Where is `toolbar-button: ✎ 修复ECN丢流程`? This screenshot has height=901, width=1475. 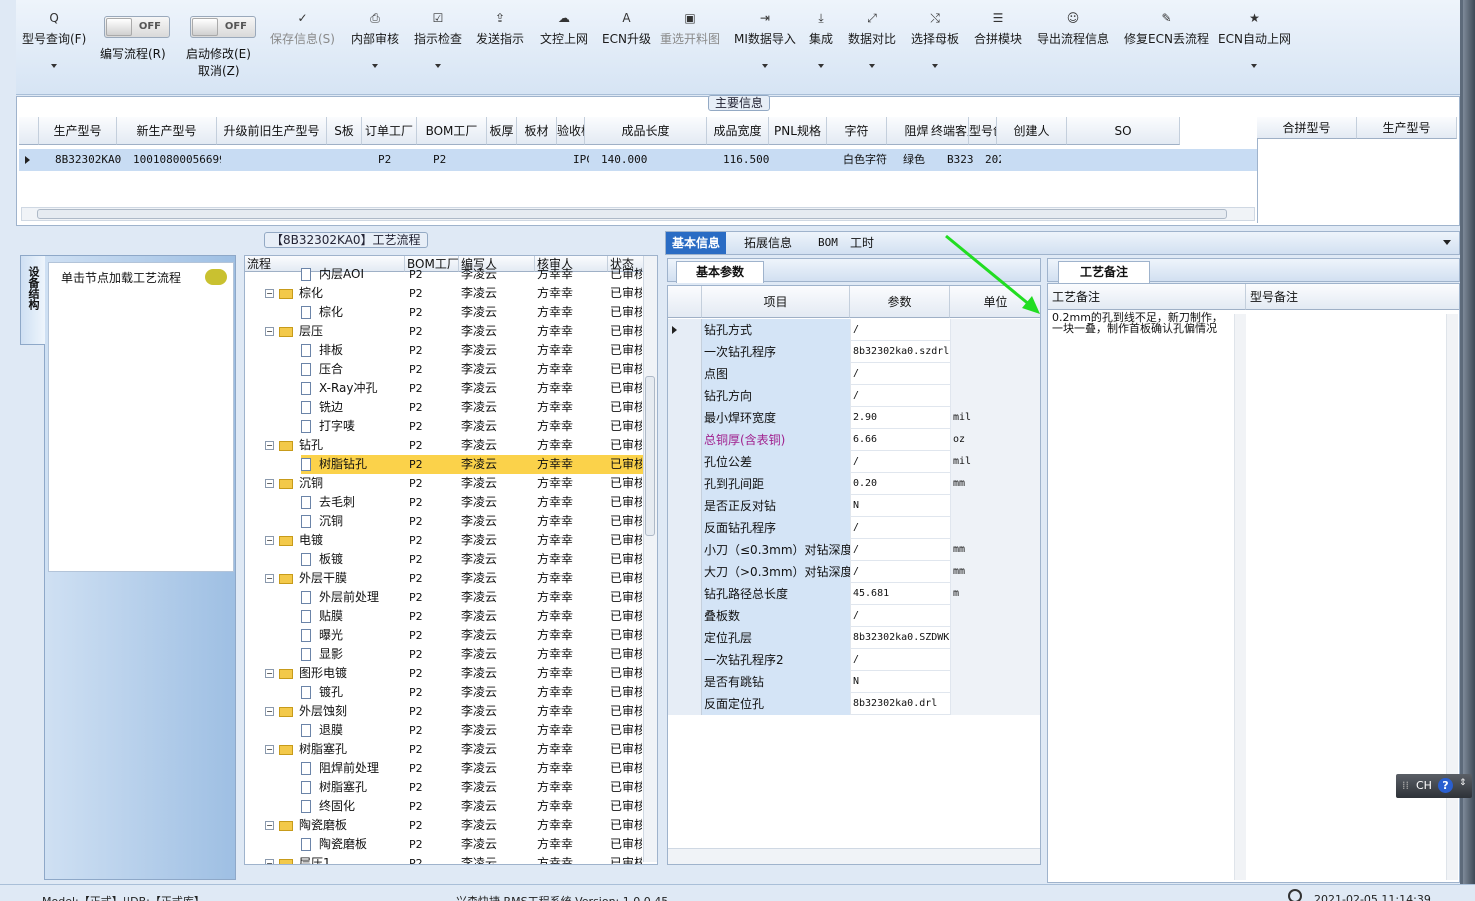 toolbar-button: ✎ 修复ECN丢流程 is located at coordinates (1166, 28).